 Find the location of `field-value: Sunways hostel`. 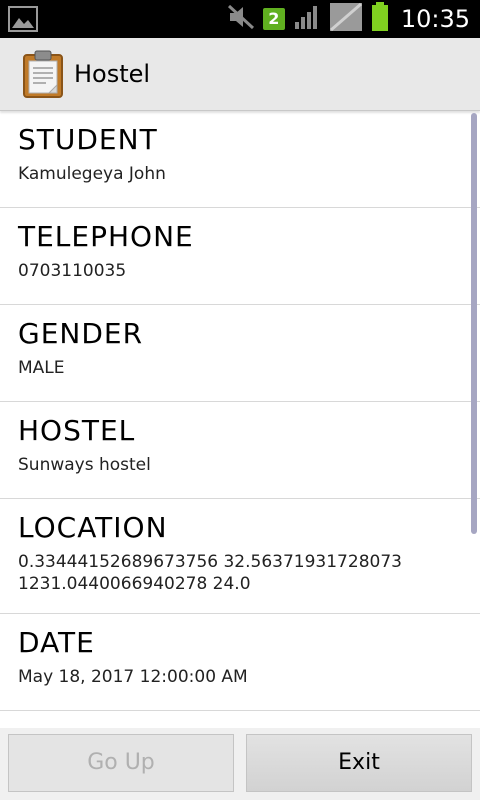

field-value: Sunways hostel is located at coordinates (84, 465).